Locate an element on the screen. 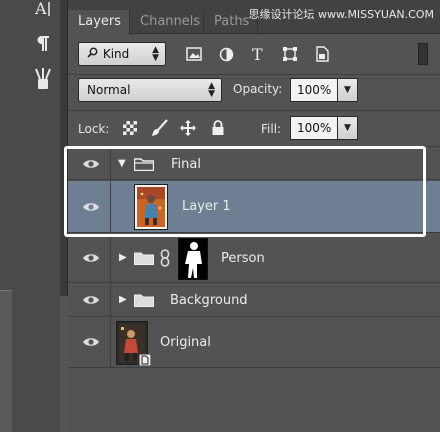 The width and height of the screenshot is (440, 432). layers-empty-area is located at coordinates (254, 400).